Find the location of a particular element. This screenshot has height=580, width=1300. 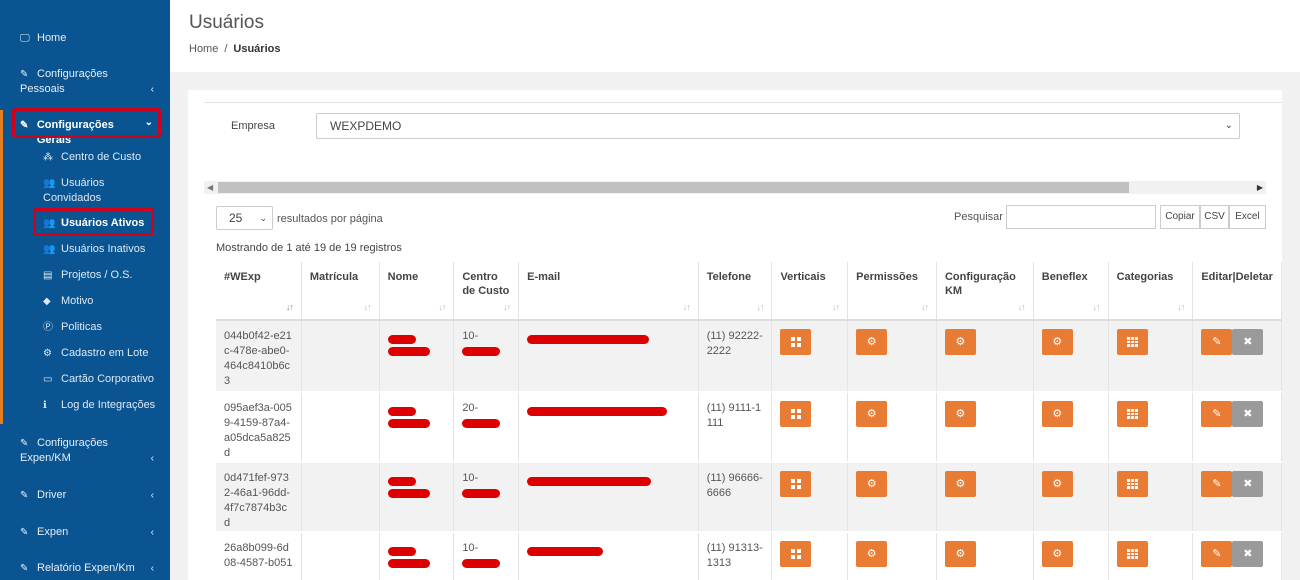

column-header-categorias: Categorias ↓↑ is located at coordinates (1151, 291).